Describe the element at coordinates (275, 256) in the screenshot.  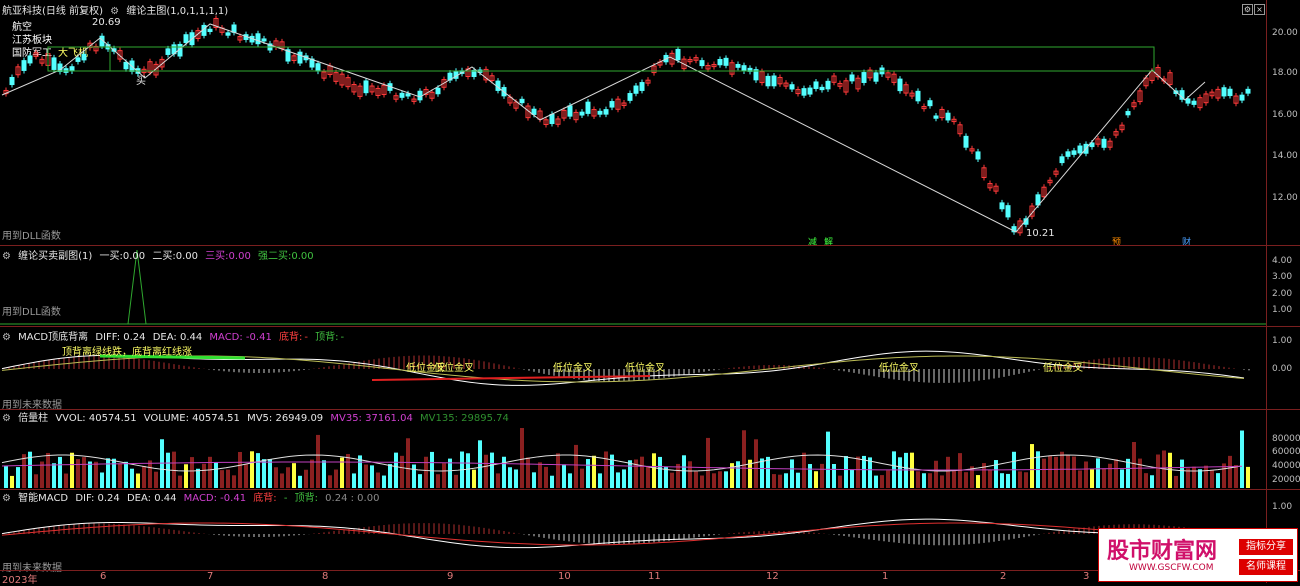
I see `buy4-label: 强二买:` at that location.